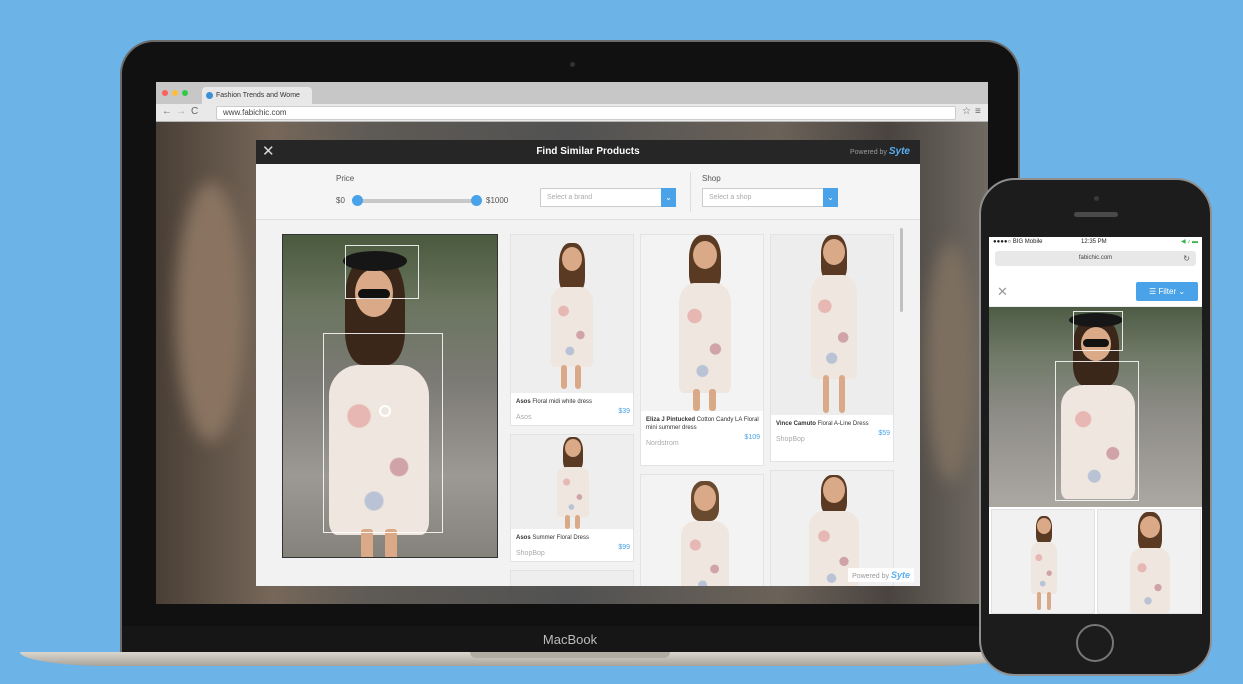  Describe the element at coordinates (1189, 242) in the screenshot. I see `battery-icon: ◀ ♪ ▬` at that location.